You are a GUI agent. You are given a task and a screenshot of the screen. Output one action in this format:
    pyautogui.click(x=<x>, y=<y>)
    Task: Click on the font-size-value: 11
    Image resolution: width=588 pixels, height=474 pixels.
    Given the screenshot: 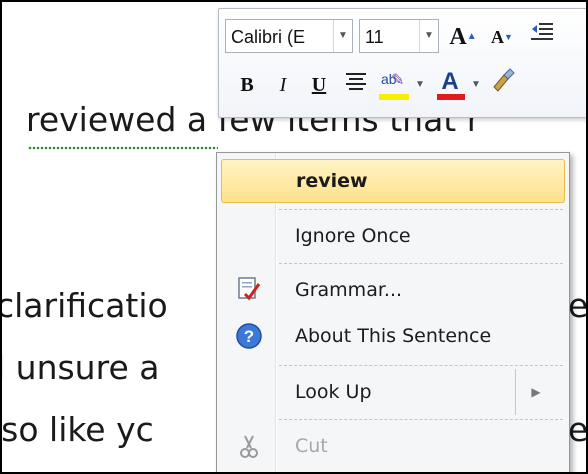 What is the action you would take?
    pyautogui.click(x=374, y=37)
    